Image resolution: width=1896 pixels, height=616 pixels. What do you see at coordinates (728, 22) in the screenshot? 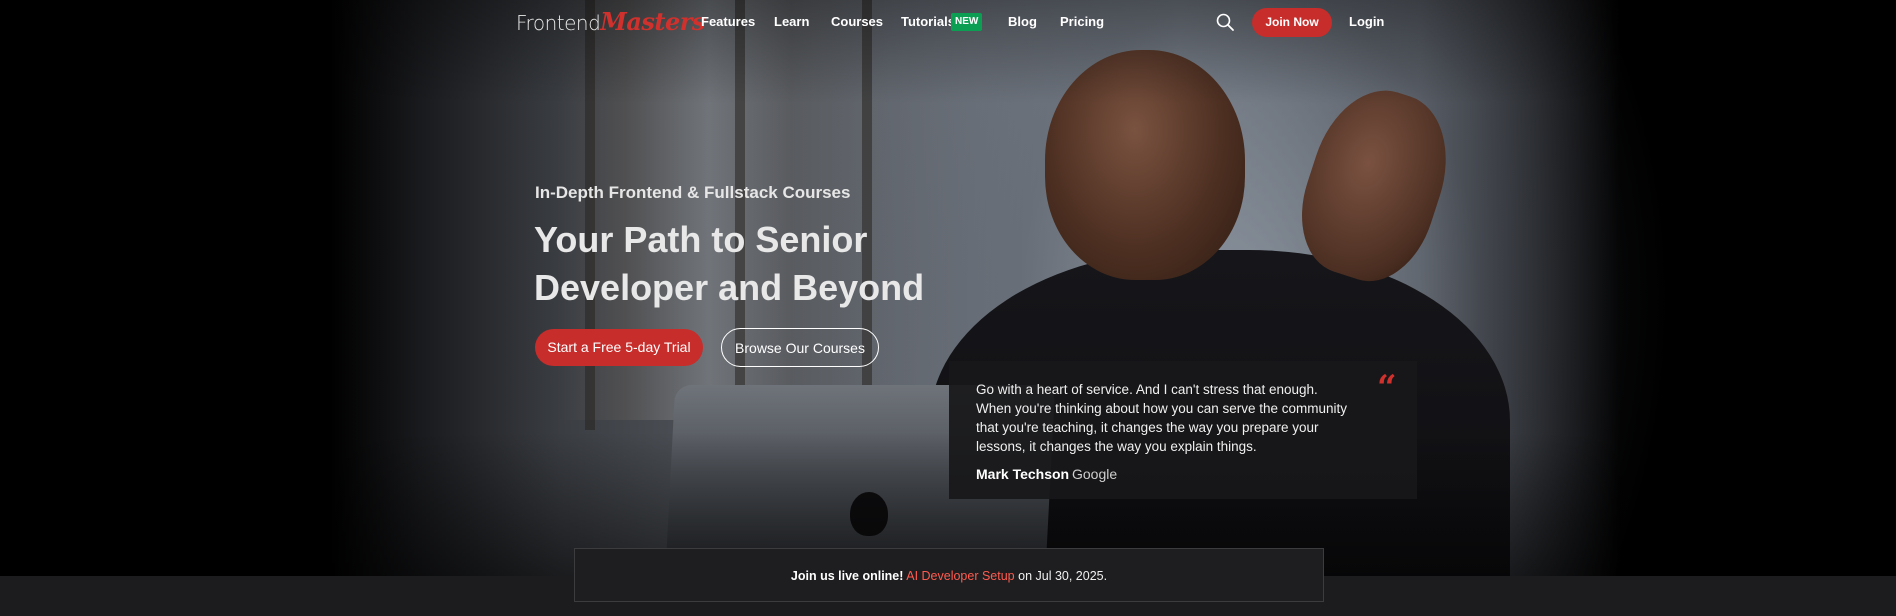
I see `nav-link-features: Features` at bounding box center [728, 22].